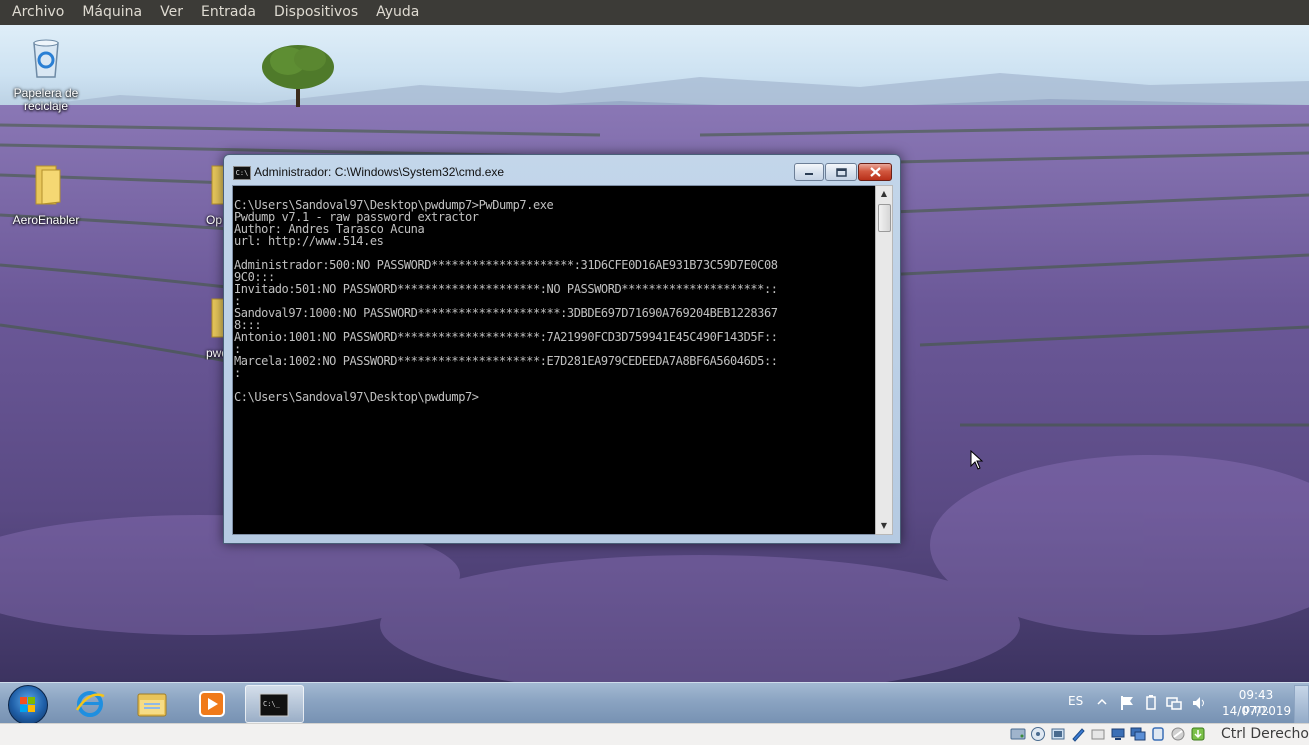  What do you see at coordinates (112, 12) in the screenshot?
I see `menu-maquina: Máquina` at bounding box center [112, 12].